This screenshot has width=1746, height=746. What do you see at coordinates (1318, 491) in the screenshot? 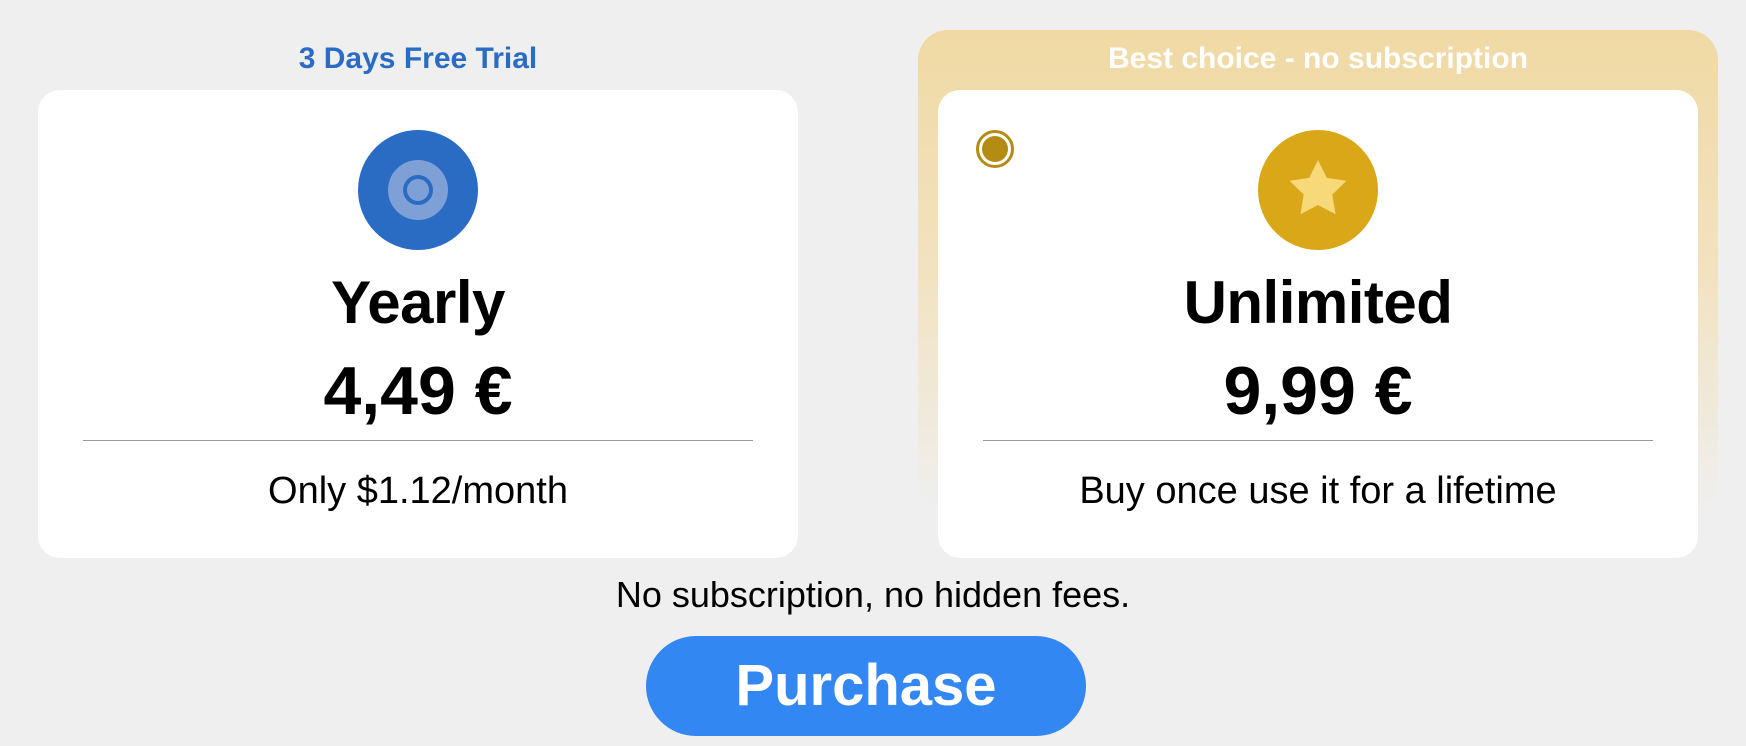
I see `plan-description: Buy once use it for a lifetime` at bounding box center [1318, 491].